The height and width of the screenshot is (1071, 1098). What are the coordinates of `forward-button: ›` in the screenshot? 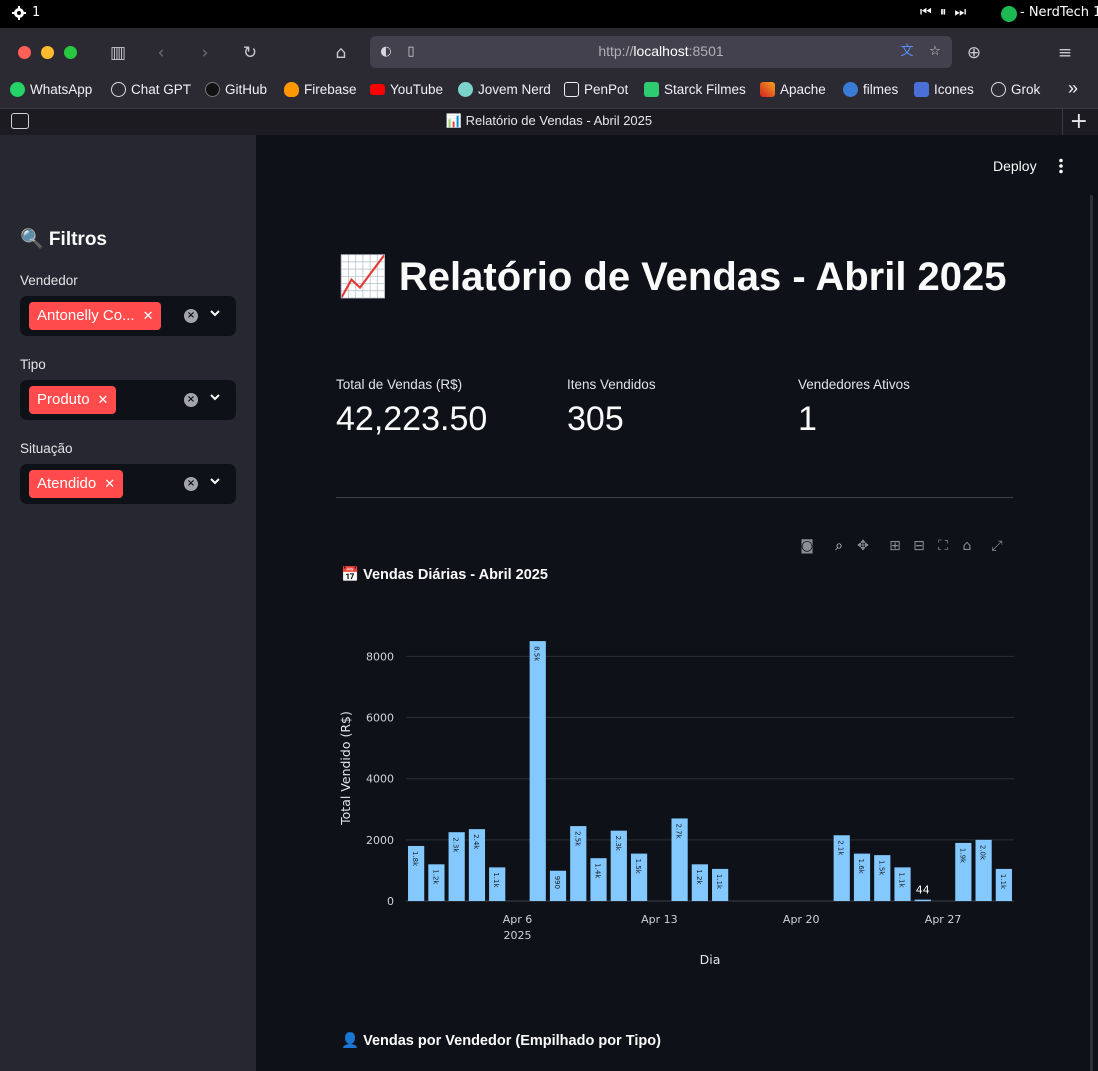 It's located at (205, 53).